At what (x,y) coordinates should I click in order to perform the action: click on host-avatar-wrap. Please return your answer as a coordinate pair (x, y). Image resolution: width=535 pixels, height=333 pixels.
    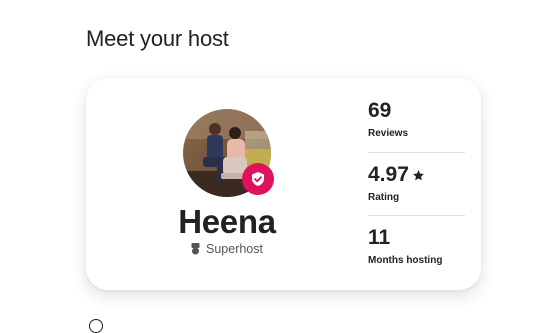
    Looking at the image, I should click on (228, 153).